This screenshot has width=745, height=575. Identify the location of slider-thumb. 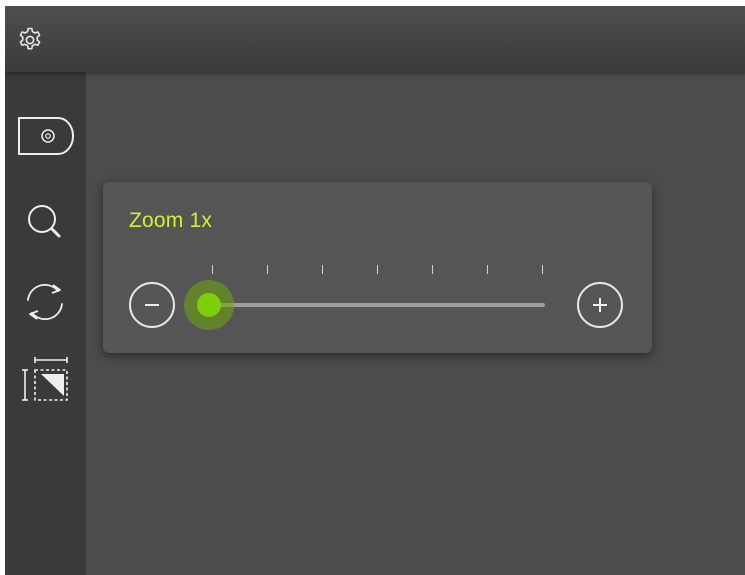
(209, 305).